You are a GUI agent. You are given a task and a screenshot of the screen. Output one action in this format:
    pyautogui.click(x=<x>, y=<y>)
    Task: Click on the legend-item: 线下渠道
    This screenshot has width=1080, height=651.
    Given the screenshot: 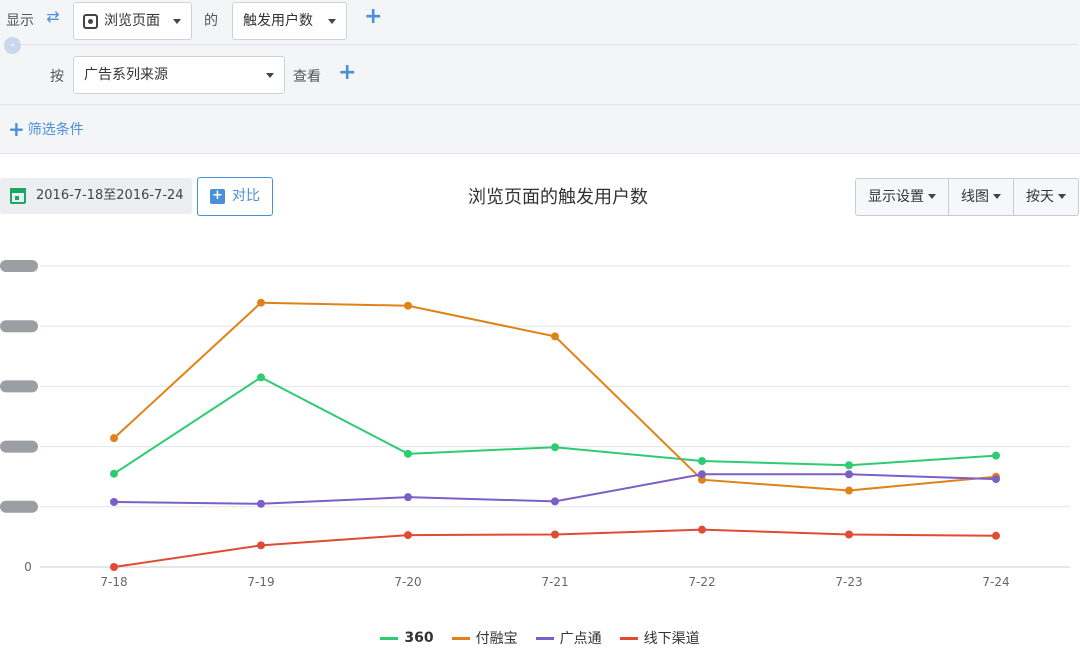 What is the action you would take?
    pyautogui.click(x=659, y=638)
    